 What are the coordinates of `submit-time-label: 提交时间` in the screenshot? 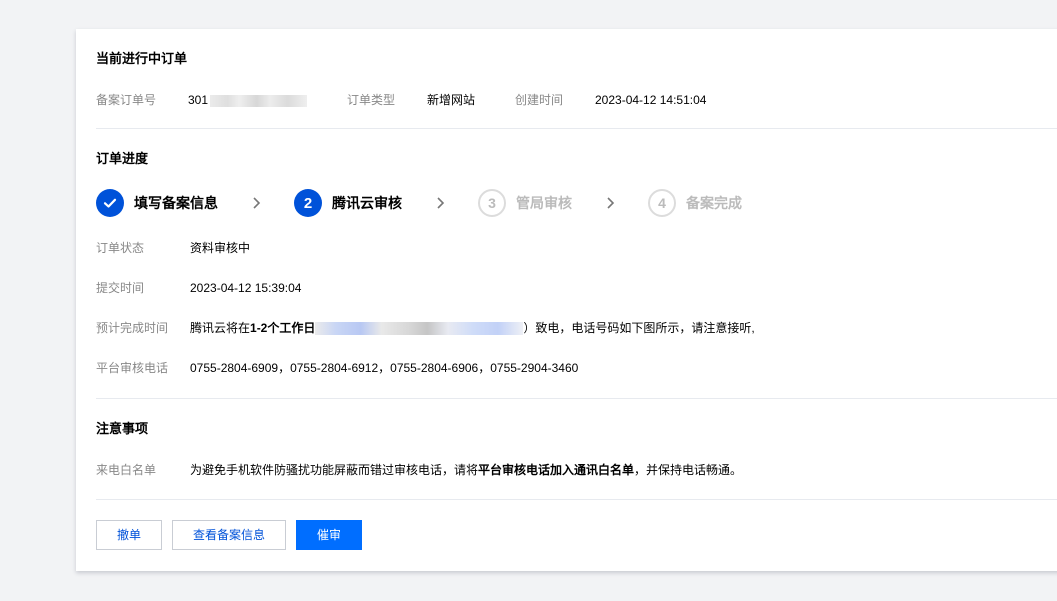 It's located at (120, 288).